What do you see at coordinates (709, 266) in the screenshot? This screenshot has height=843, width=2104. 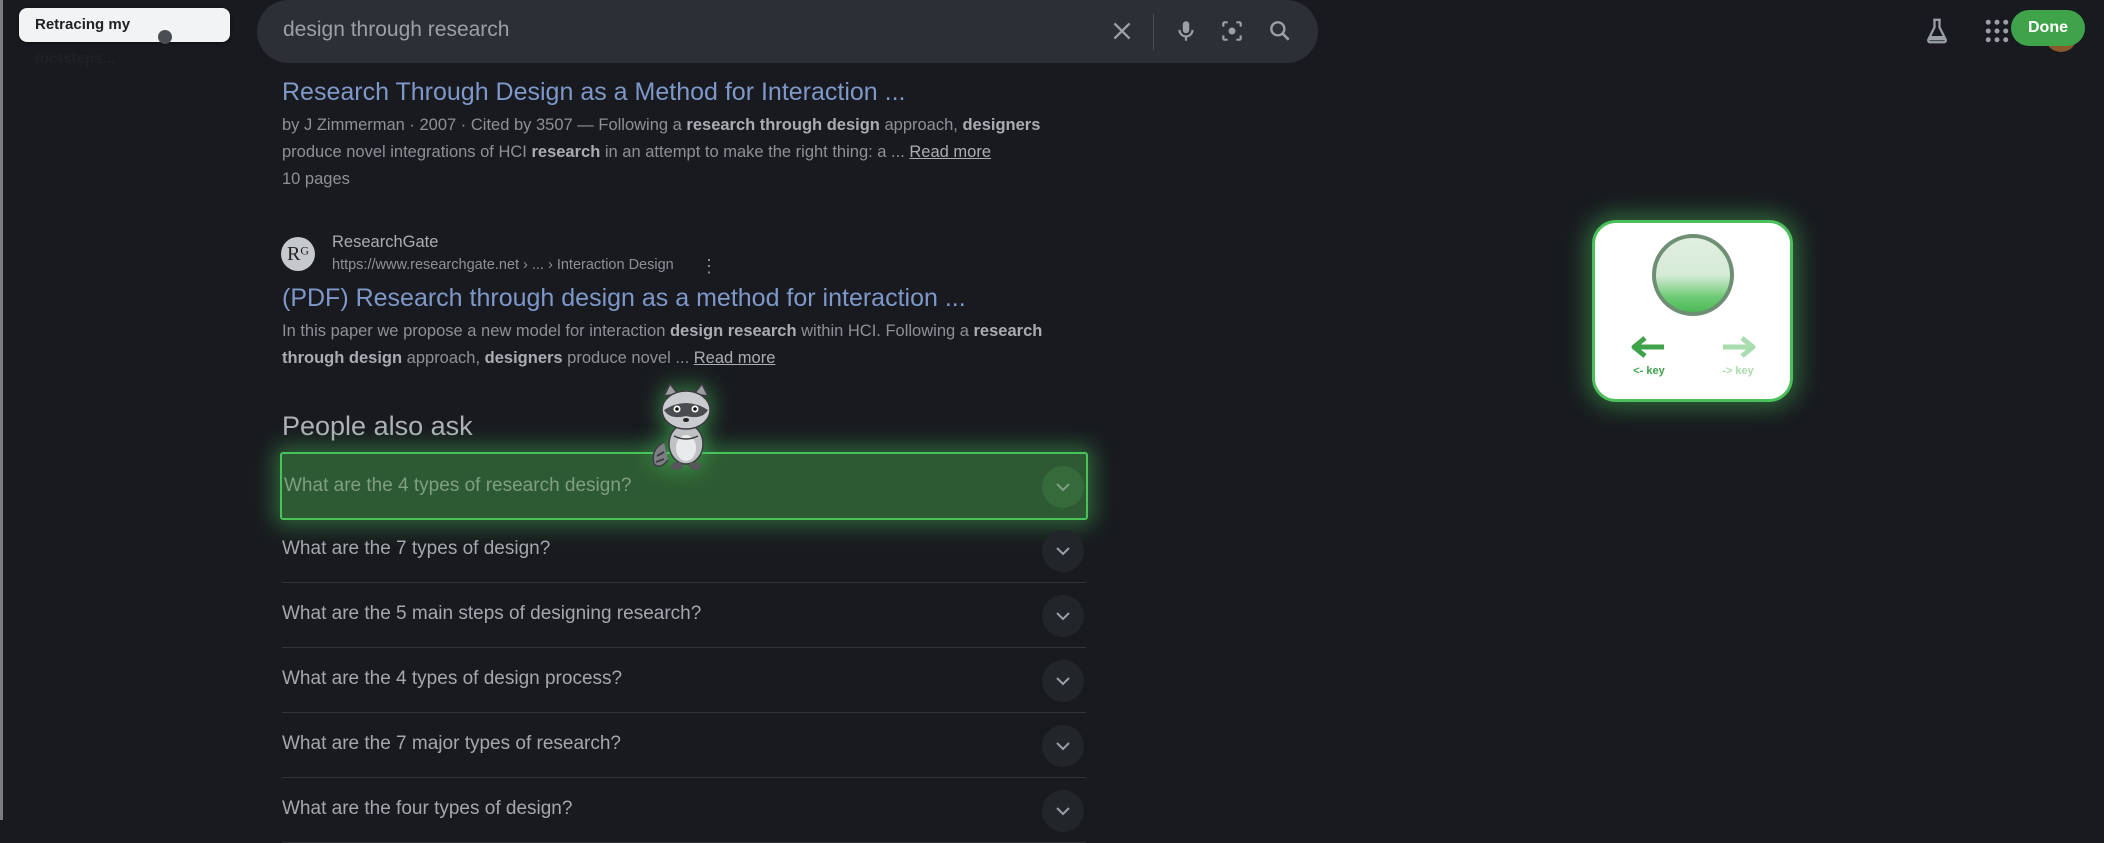 I see `more-options-icon: ⋮` at bounding box center [709, 266].